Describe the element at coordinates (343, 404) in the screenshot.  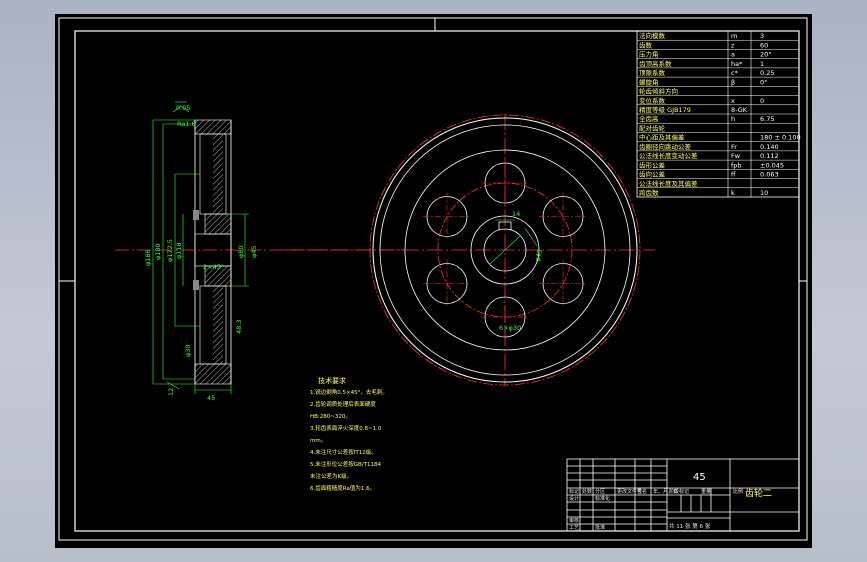
I see `tech-req-line: 2.齿轮调质处理后表面硬度` at that location.